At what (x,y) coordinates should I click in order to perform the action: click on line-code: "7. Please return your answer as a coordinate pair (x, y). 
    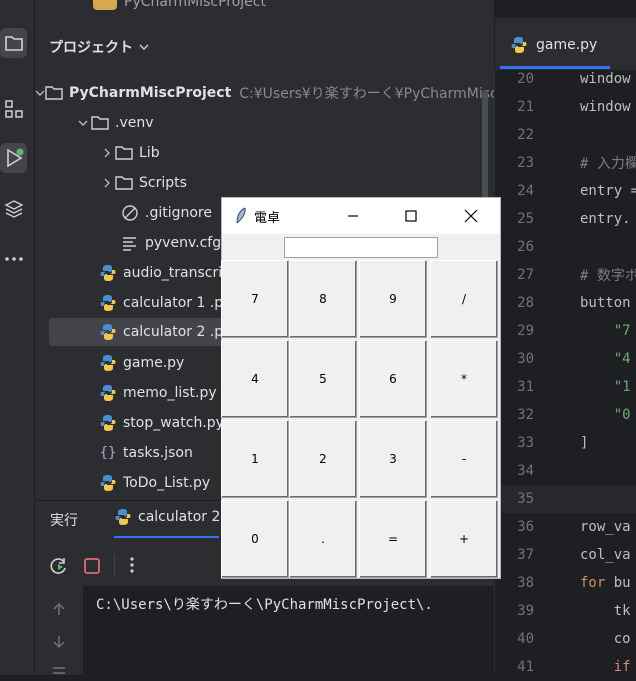
    Looking at the image, I should click on (605, 331).